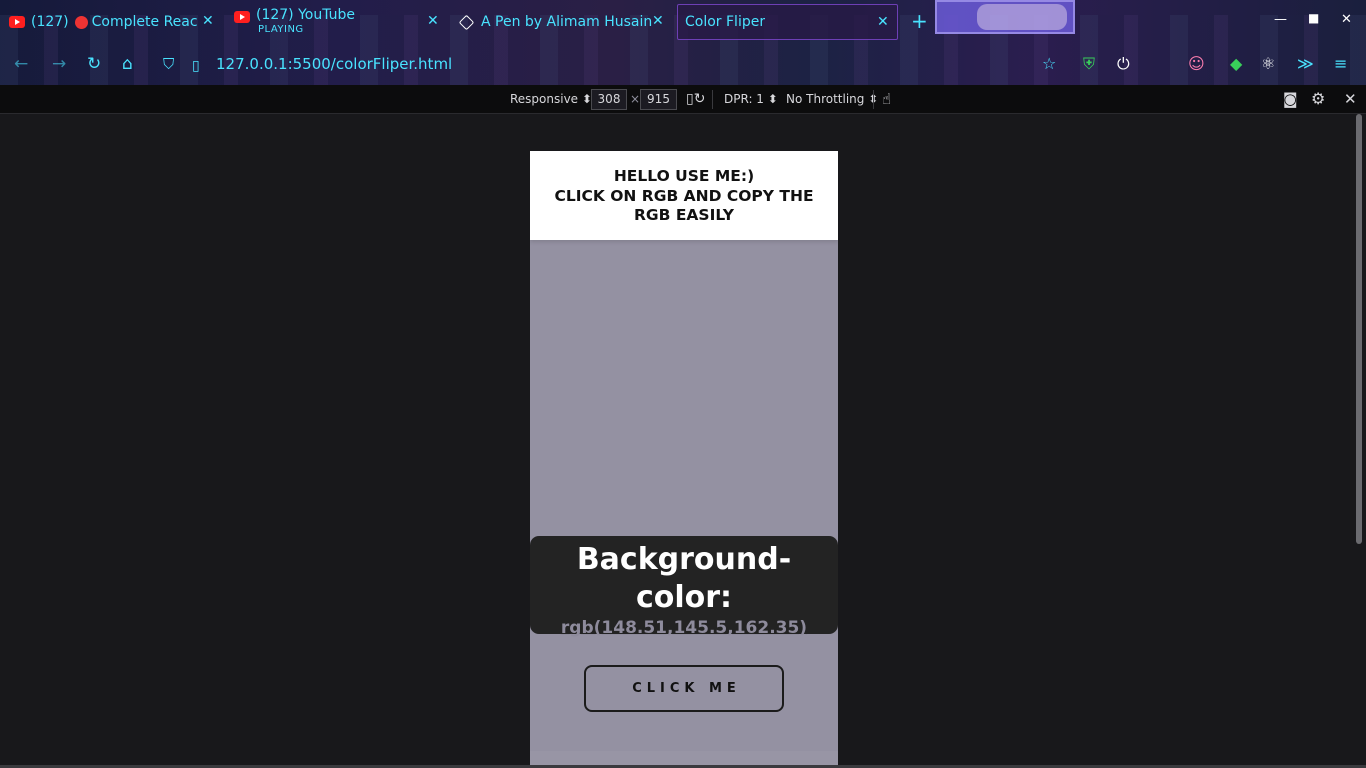  What do you see at coordinates (168, 64) in the screenshot?
I see `shield-icon: ⛉` at bounding box center [168, 64].